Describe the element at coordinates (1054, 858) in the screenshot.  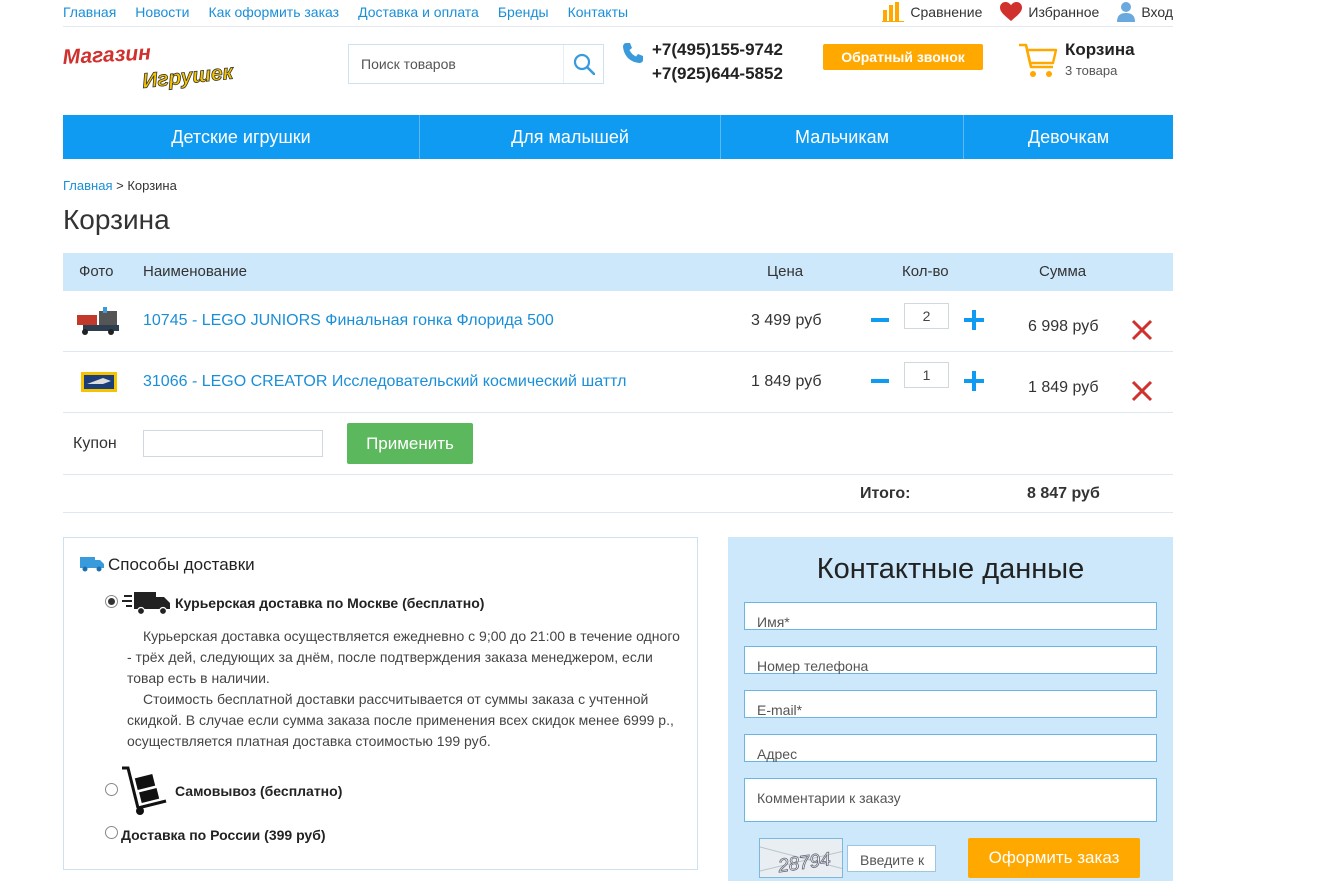
I see `place-order-button: Оформить заказ` at that location.